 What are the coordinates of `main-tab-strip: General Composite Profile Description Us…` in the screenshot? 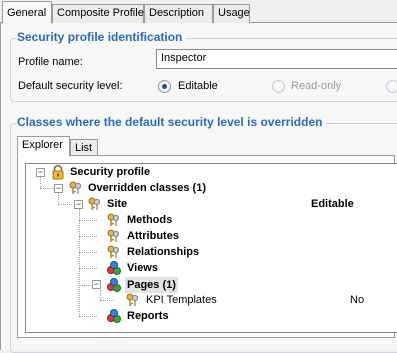 It's located at (198, 12).